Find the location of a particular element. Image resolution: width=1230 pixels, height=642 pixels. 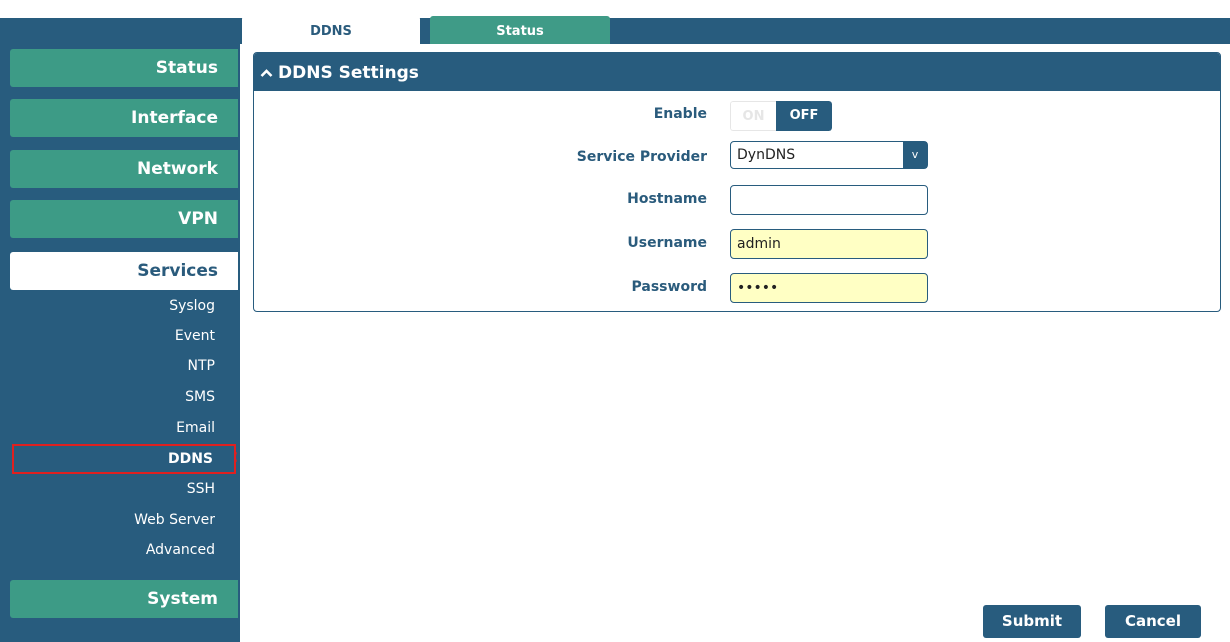

dropdown-arrow-icon: v is located at coordinates (915, 155).